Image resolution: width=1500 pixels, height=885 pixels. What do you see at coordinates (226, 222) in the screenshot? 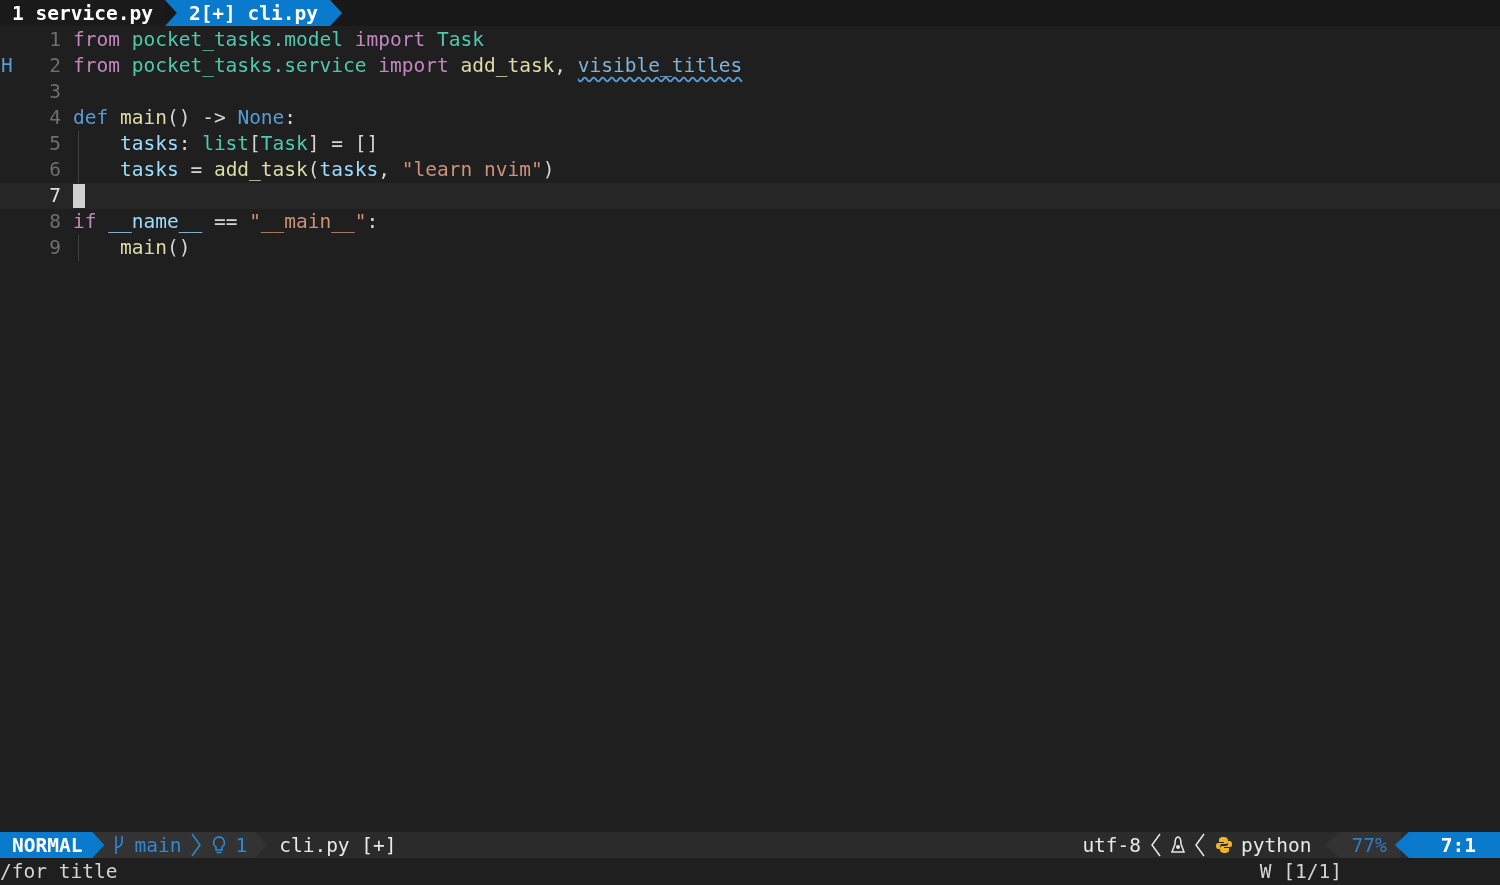
I see `code-line: if __name__ == "__main__":` at bounding box center [226, 222].